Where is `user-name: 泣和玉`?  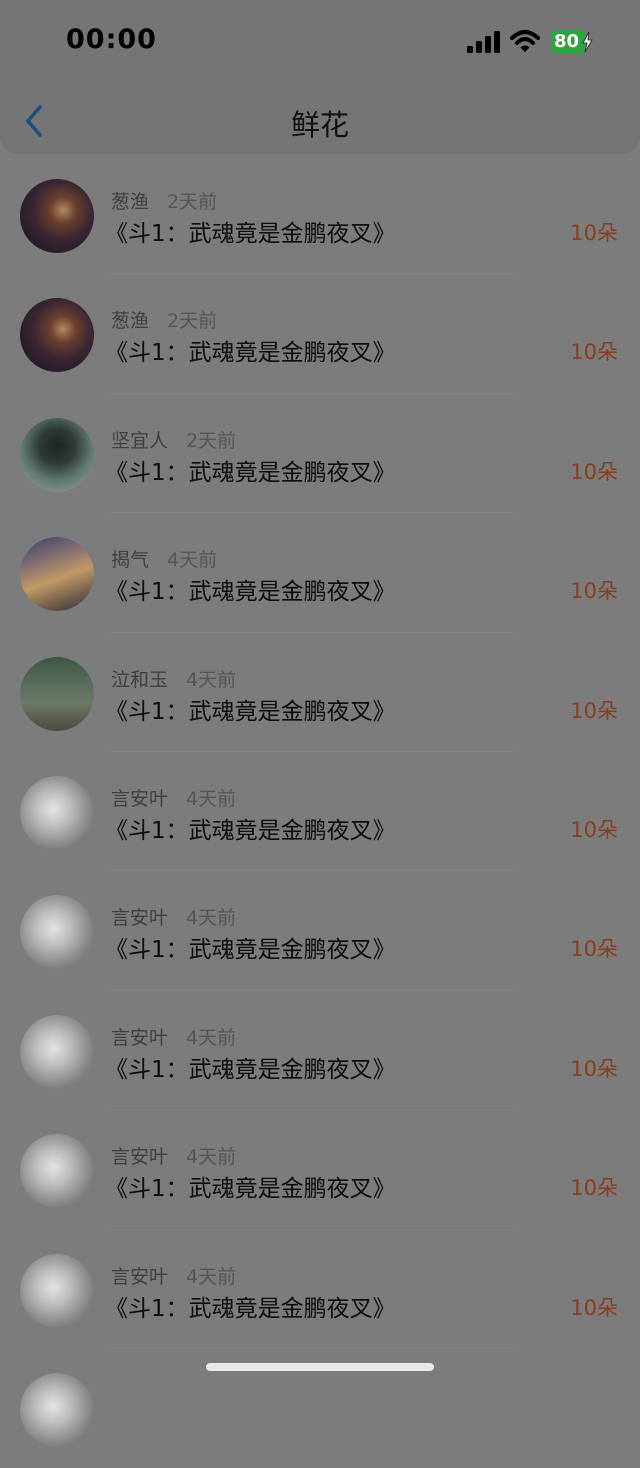 user-name: 泣和玉 is located at coordinates (139, 680).